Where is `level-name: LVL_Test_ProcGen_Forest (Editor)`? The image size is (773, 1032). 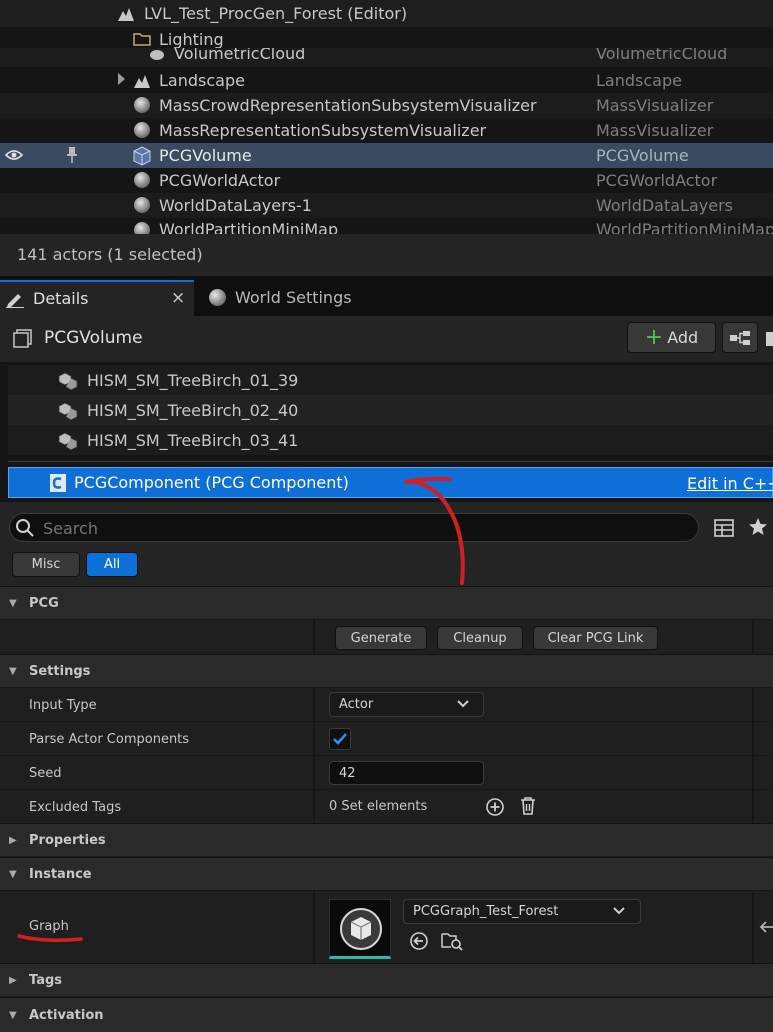 level-name: LVL_Test_ProcGen_Forest (Editor) is located at coordinates (276, 13).